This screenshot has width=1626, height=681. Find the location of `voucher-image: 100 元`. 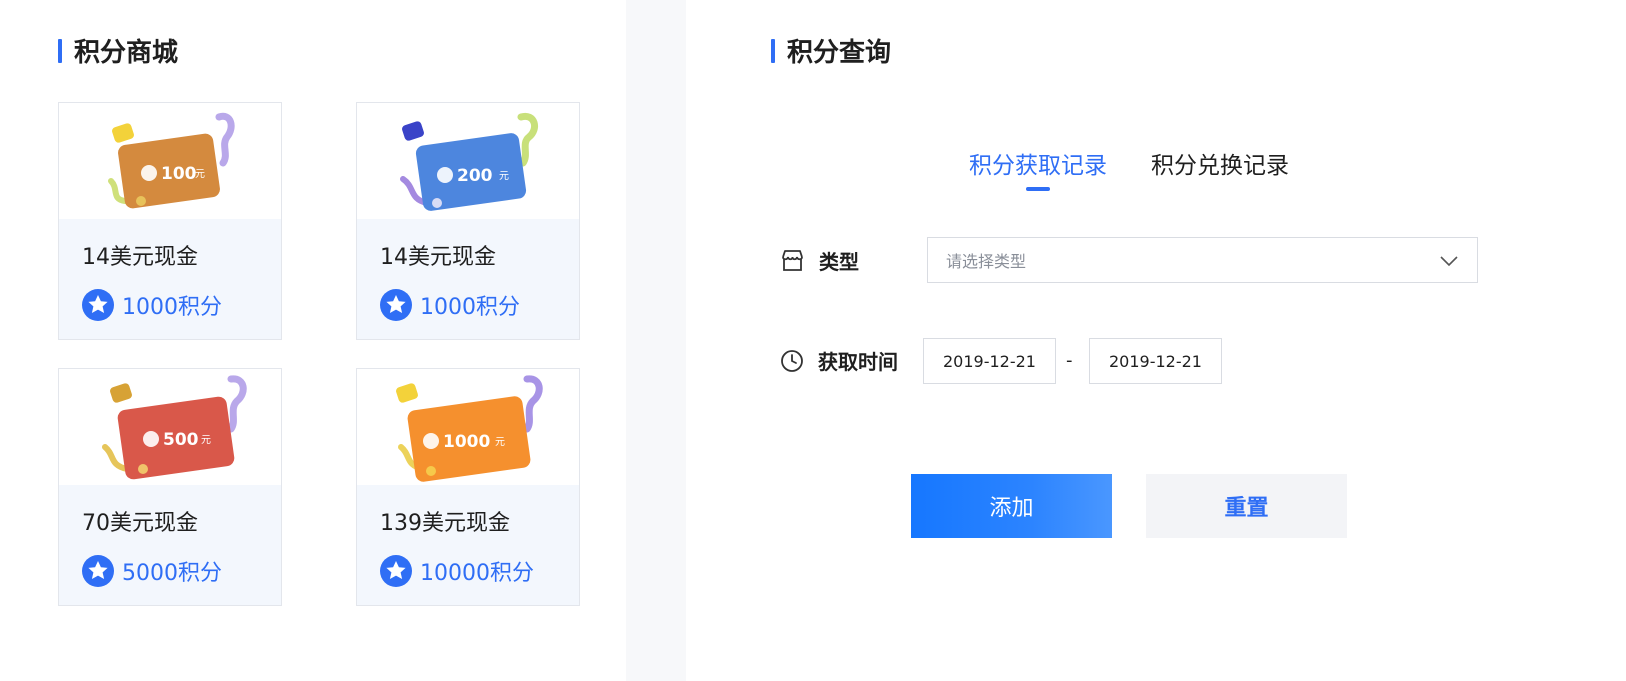

voucher-image: 100 元 is located at coordinates (170, 161).